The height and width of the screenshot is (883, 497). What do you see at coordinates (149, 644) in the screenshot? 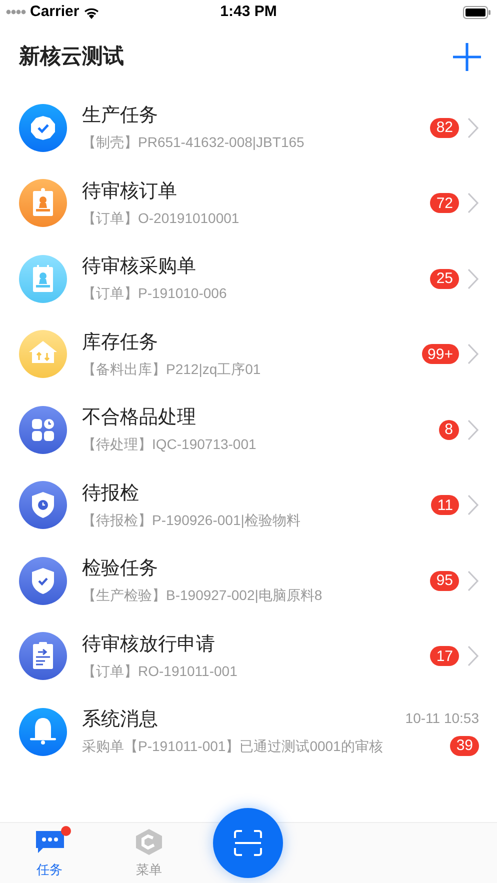
I see `item-title: 待审核放行申请` at bounding box center [149, 644].